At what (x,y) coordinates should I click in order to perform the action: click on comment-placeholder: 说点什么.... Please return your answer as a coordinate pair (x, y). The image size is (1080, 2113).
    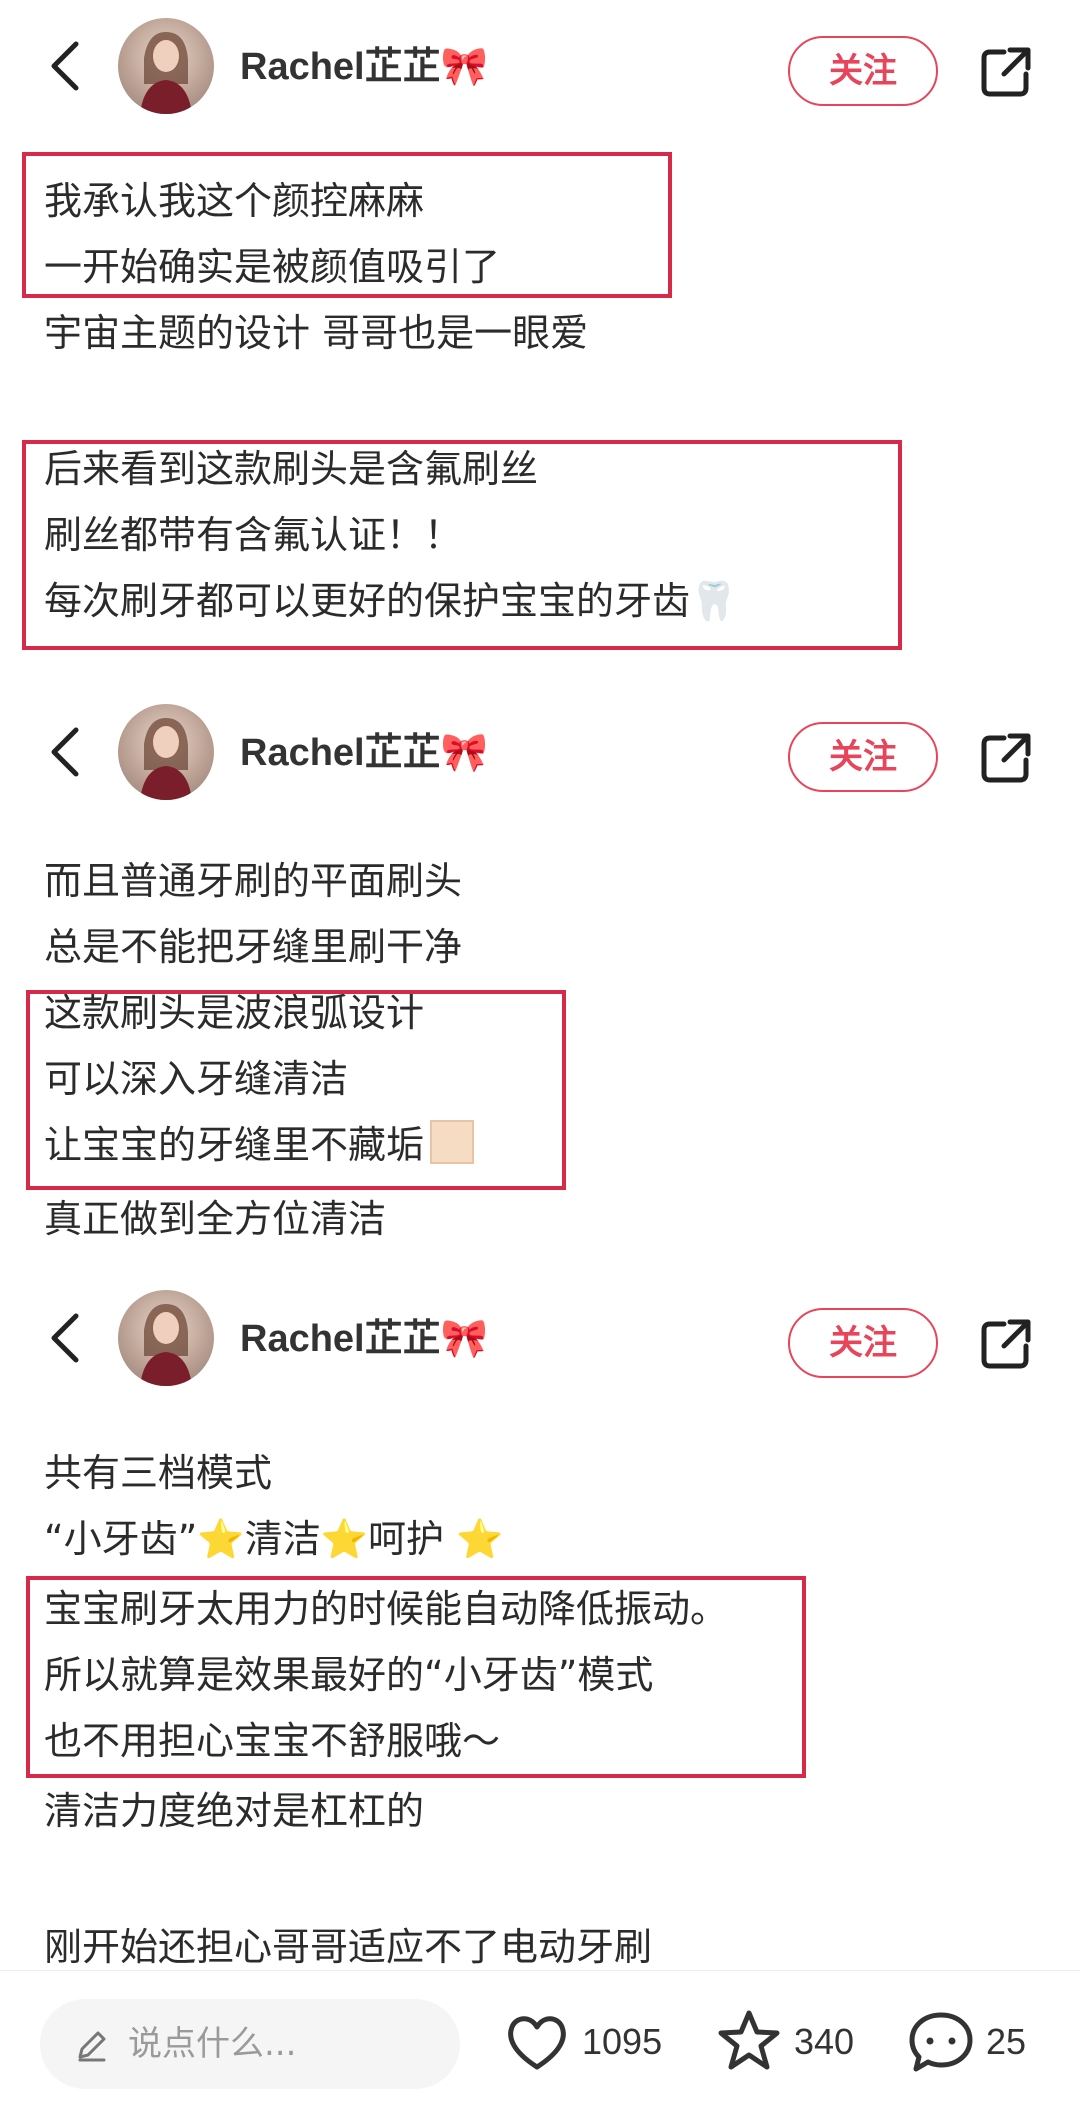
    Looking at the image, I should click on (212, 2044).